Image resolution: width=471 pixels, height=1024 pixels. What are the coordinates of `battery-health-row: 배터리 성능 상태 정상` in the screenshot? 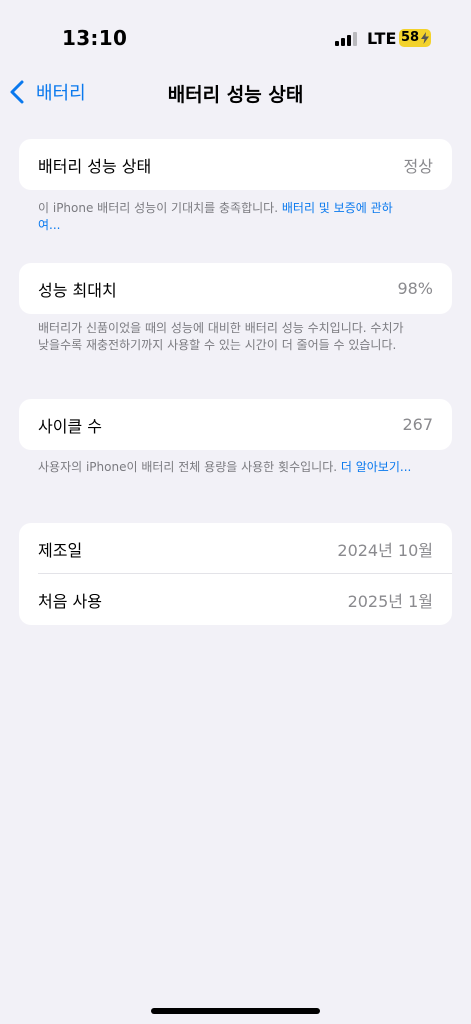 It's located at (235, 164).